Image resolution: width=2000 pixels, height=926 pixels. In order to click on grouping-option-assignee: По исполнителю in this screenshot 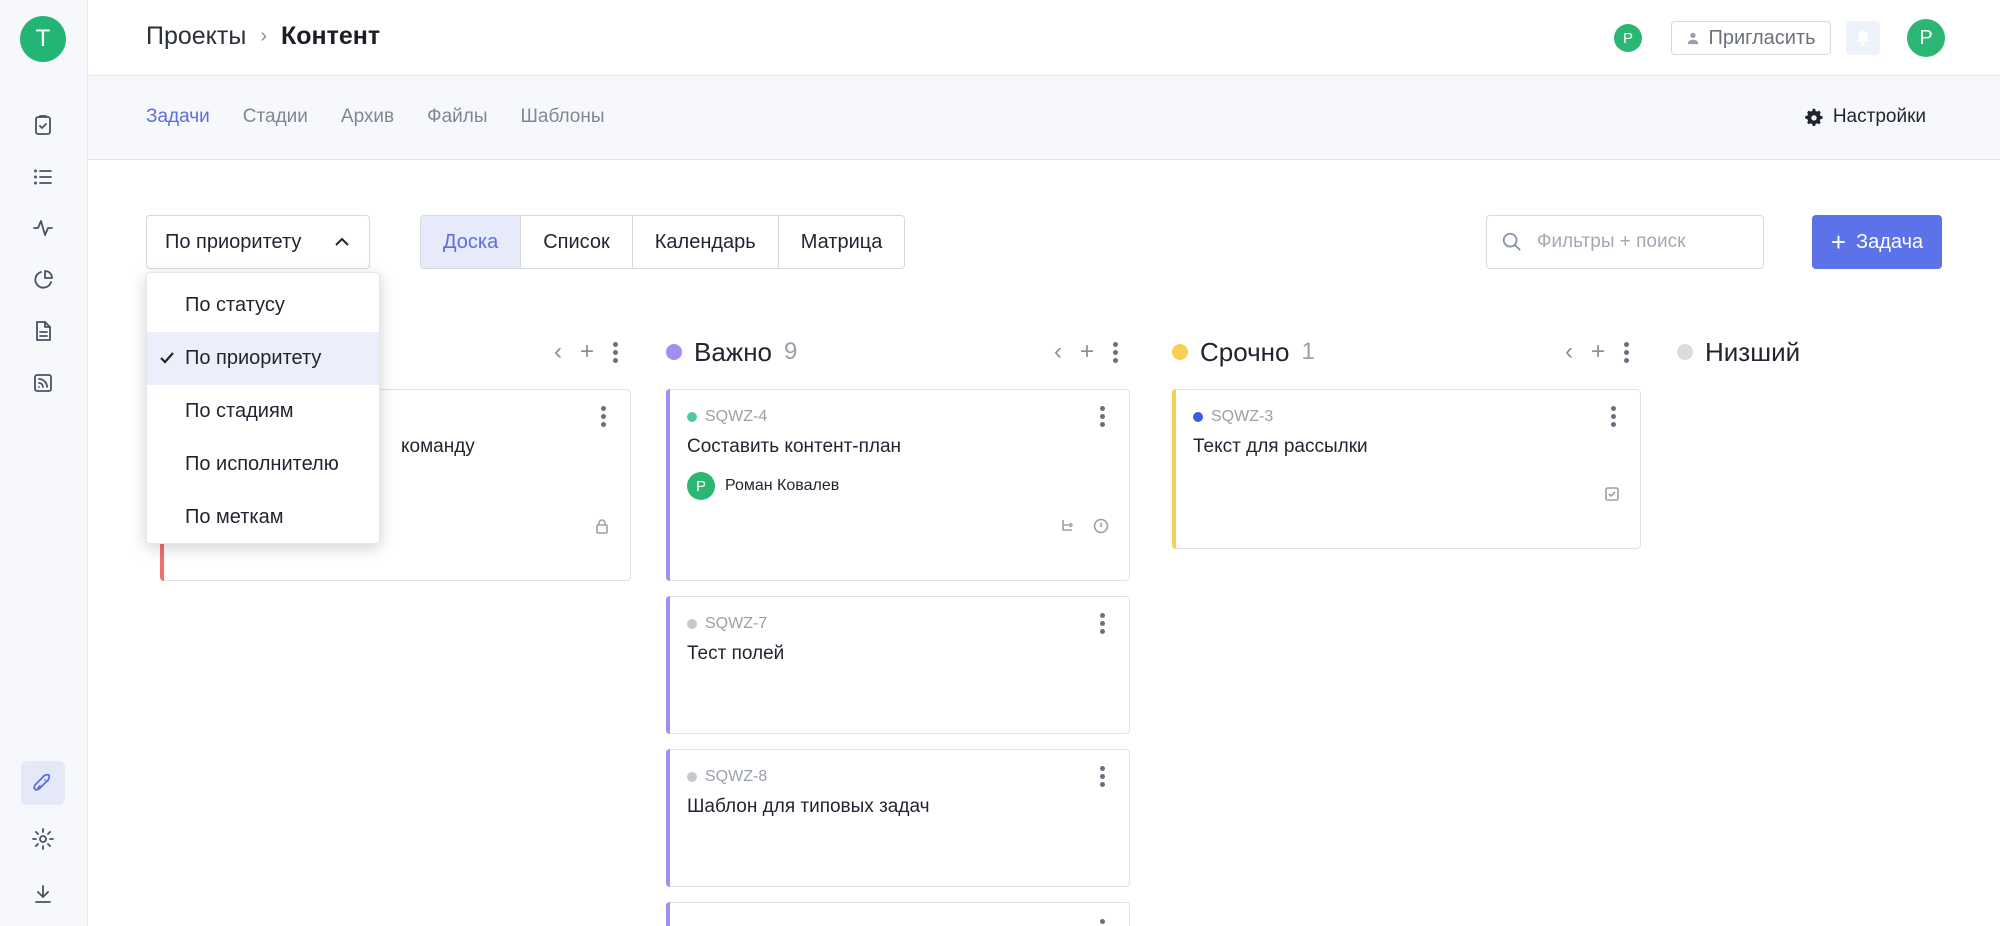, I will do `click(263, 464)`.